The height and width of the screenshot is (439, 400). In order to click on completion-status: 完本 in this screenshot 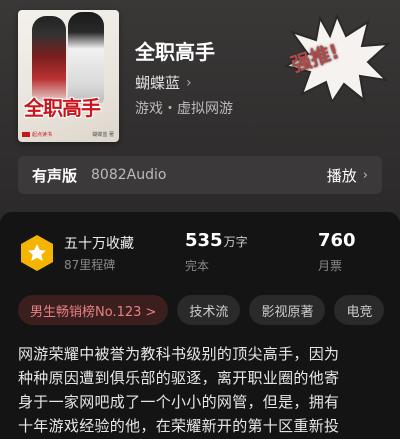, I will do `click(197, 266)`.